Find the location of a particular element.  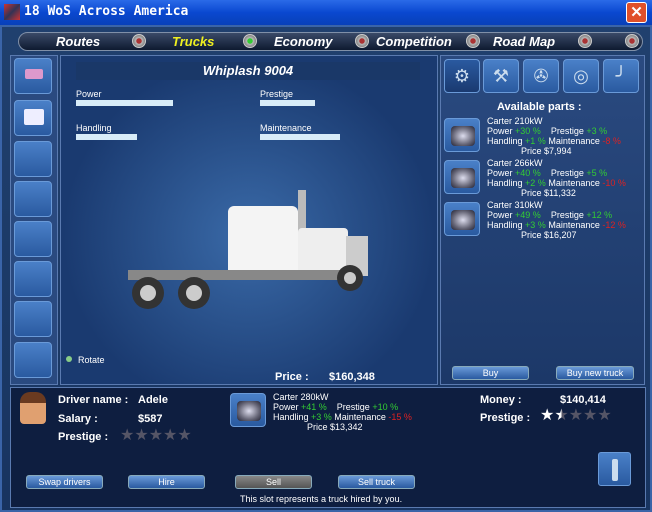

exhaust-parts-tab: ╯ is located at coordinates (621, 76).